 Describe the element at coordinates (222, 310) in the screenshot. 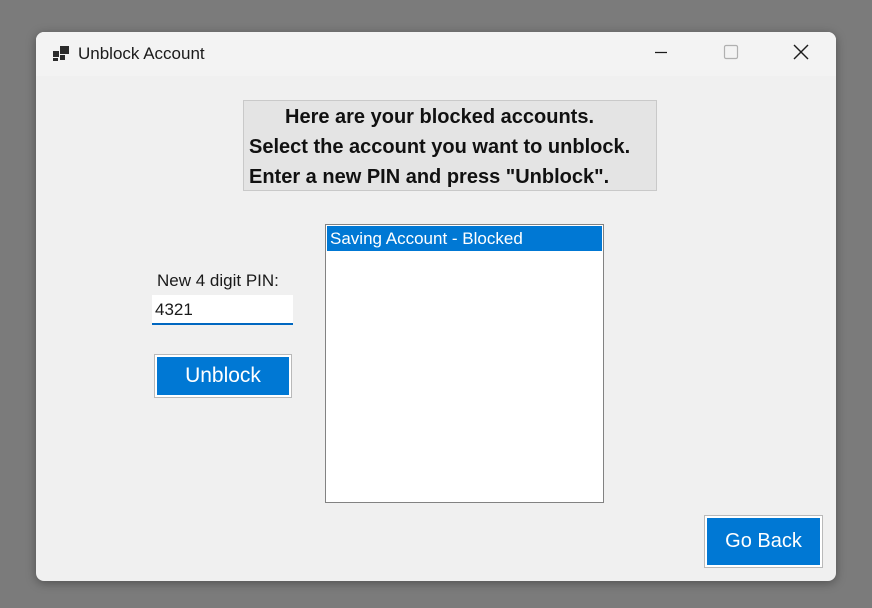

I see `pin-input` at that location.